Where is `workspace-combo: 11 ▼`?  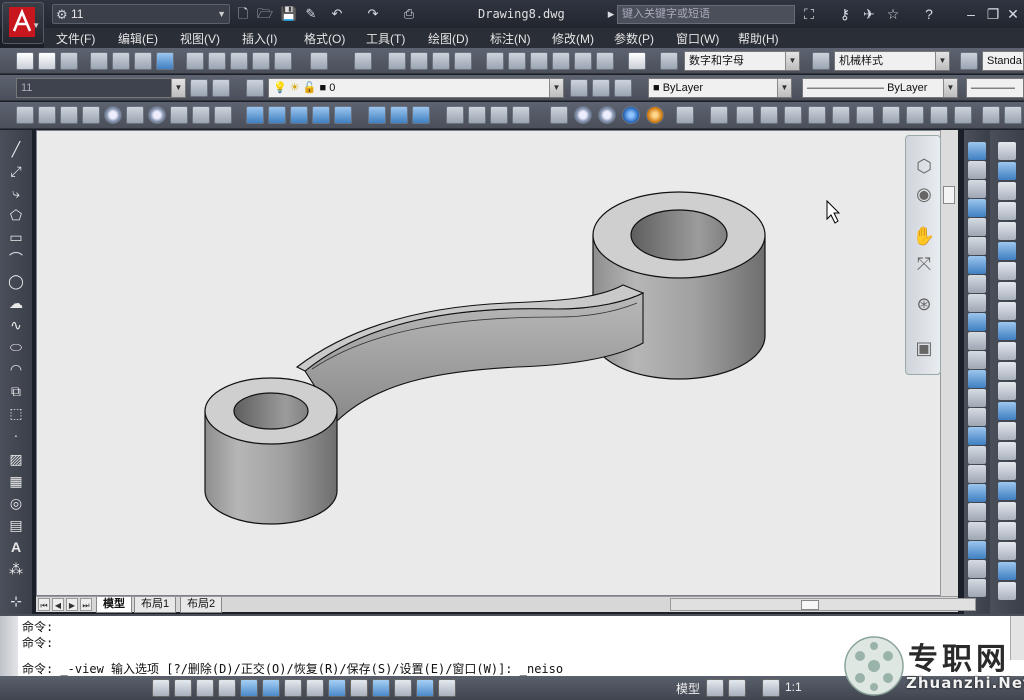 workspace-combo: 11 ▼ is located at coordinates (101, 88).